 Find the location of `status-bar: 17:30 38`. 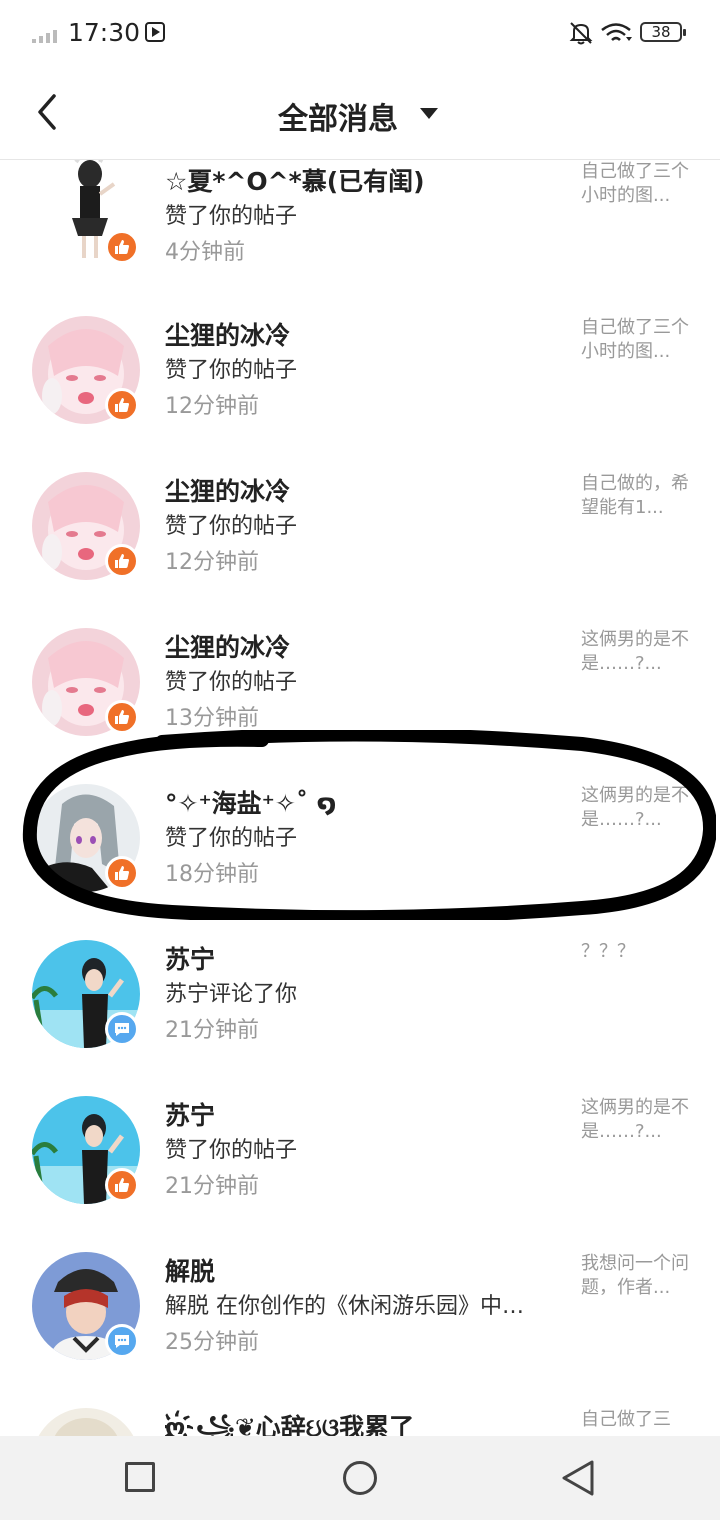

status-bar: 17:30 38 is located at coordinates (360, 33).